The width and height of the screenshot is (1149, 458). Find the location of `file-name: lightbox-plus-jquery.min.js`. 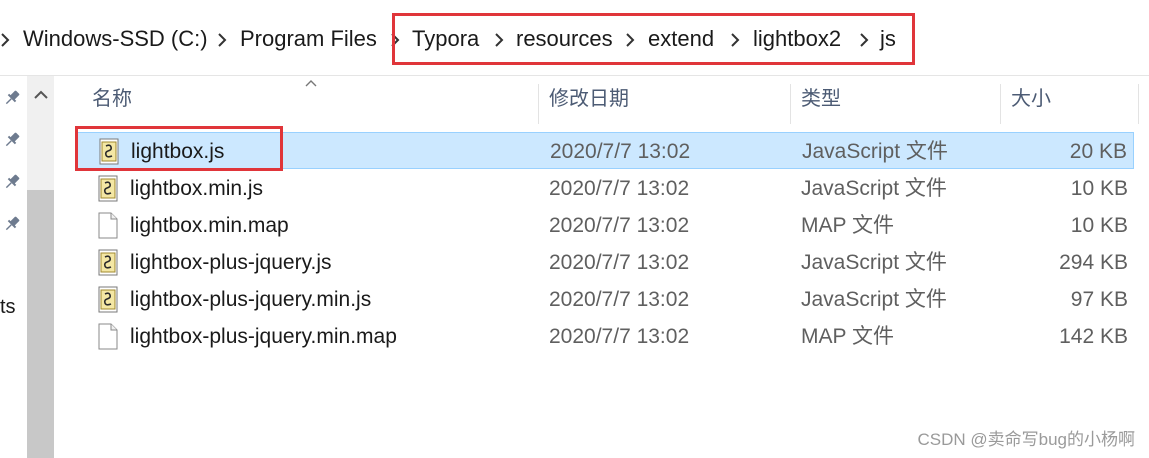

file-name: lightbox-plus-jquery.min.js is located at coordinates (251, 299).